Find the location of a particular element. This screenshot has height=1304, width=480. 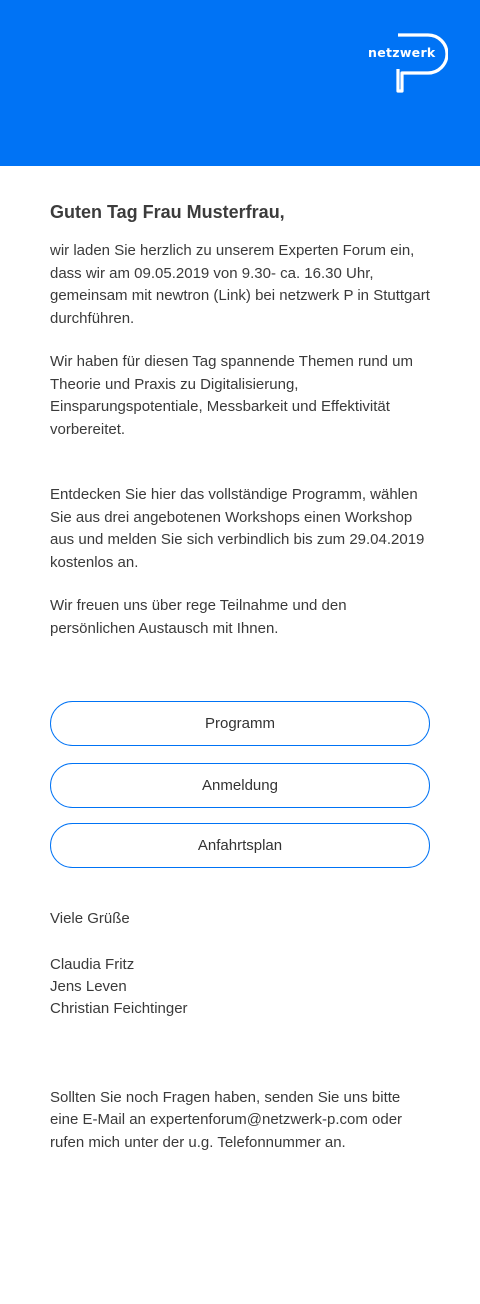

p-logo-icon is located at coordinates (422, 63).